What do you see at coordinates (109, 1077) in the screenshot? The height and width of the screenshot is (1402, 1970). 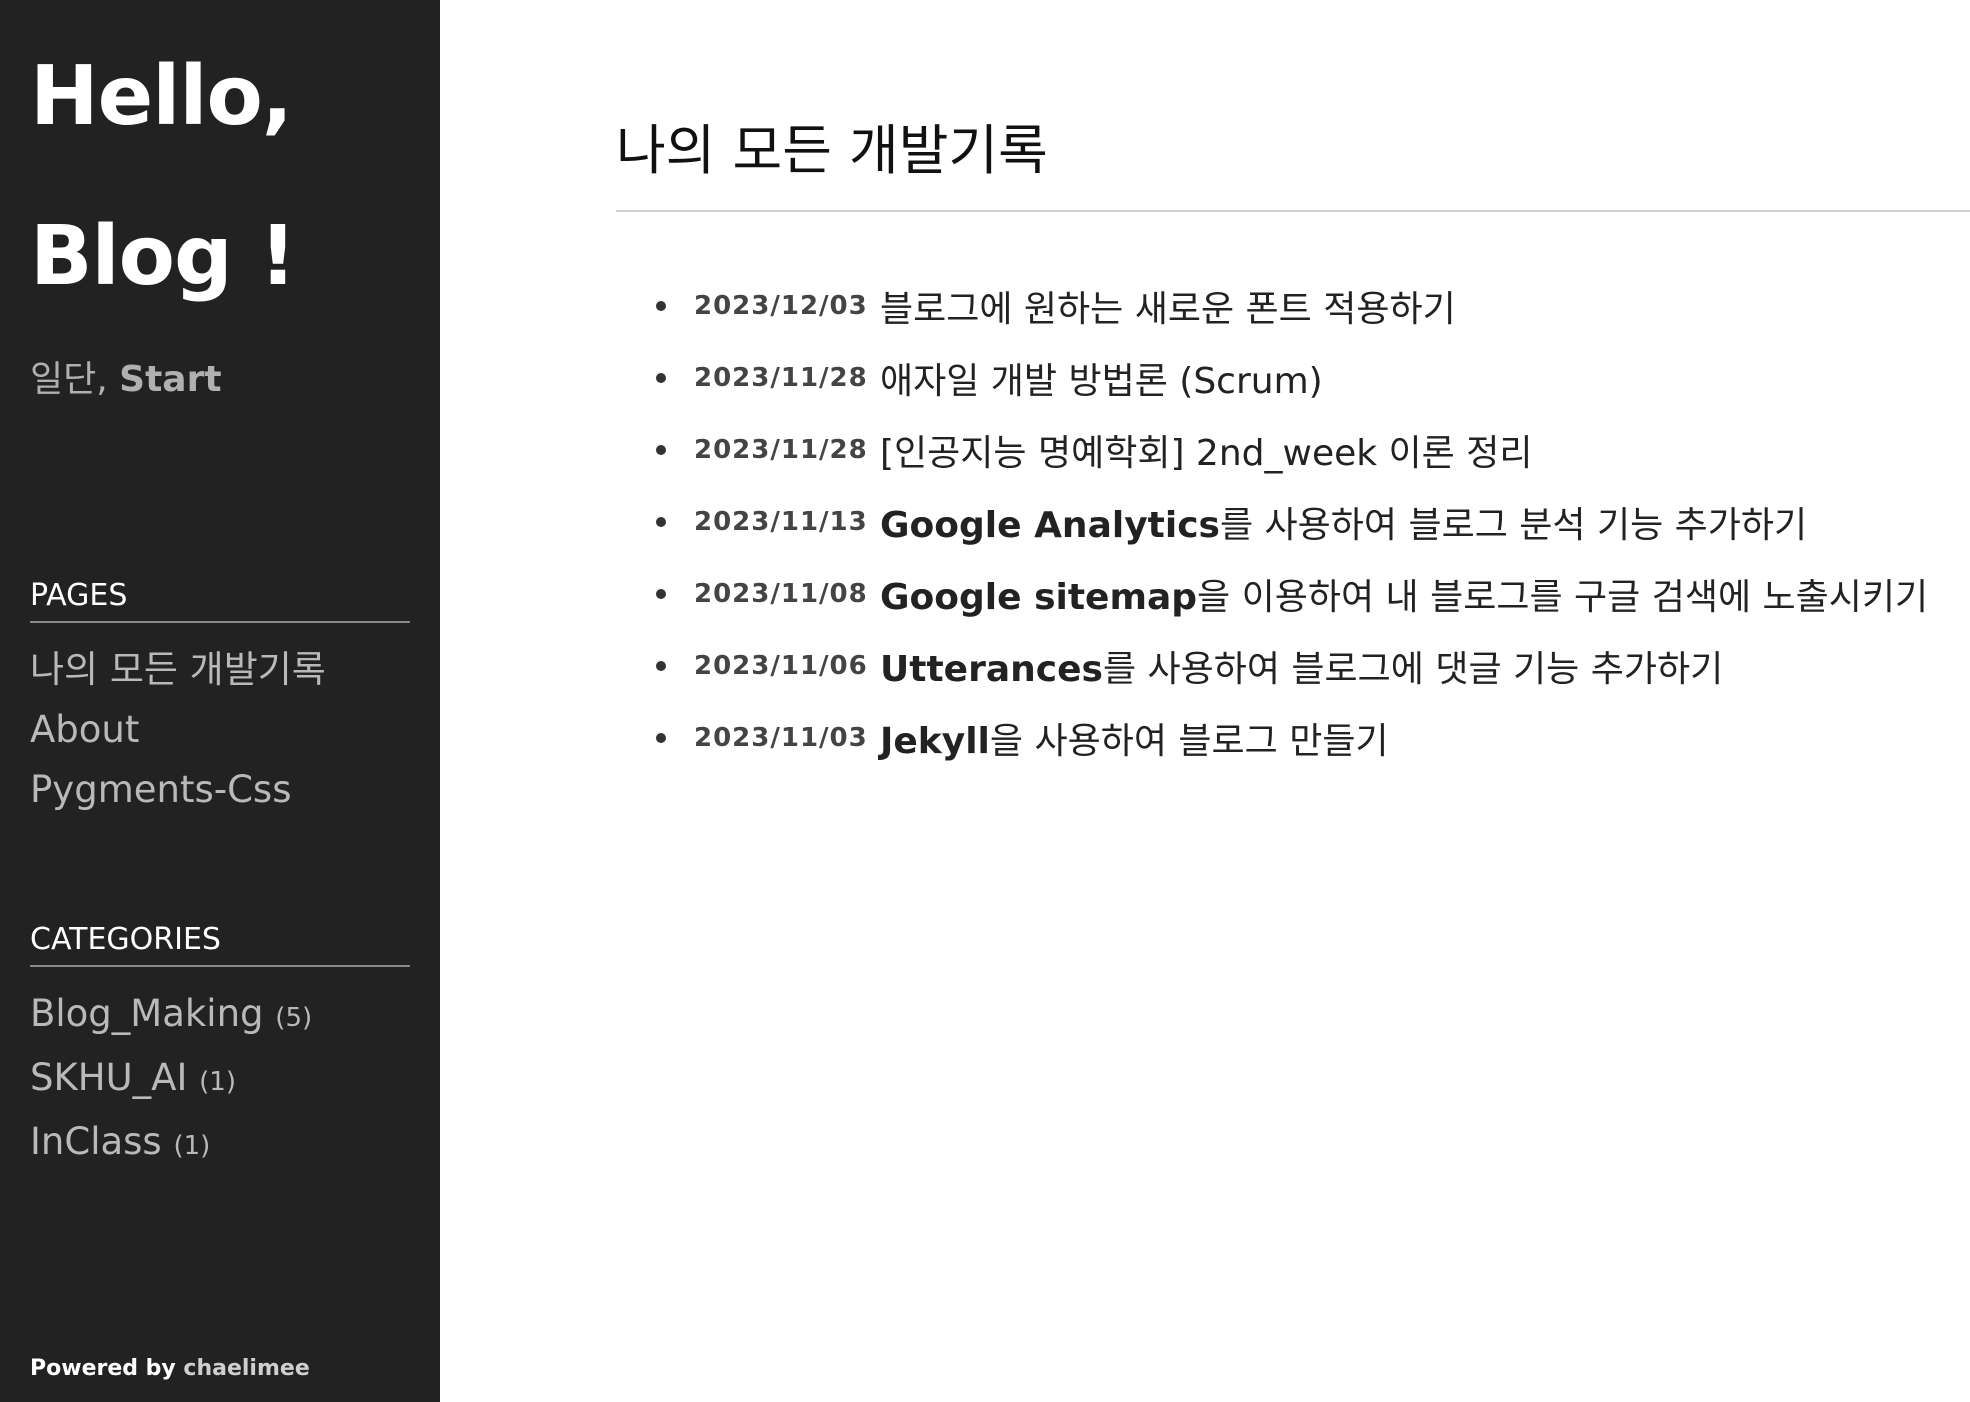 I see `category-label: SKHU_AI` at bounding box center [109, 1077].